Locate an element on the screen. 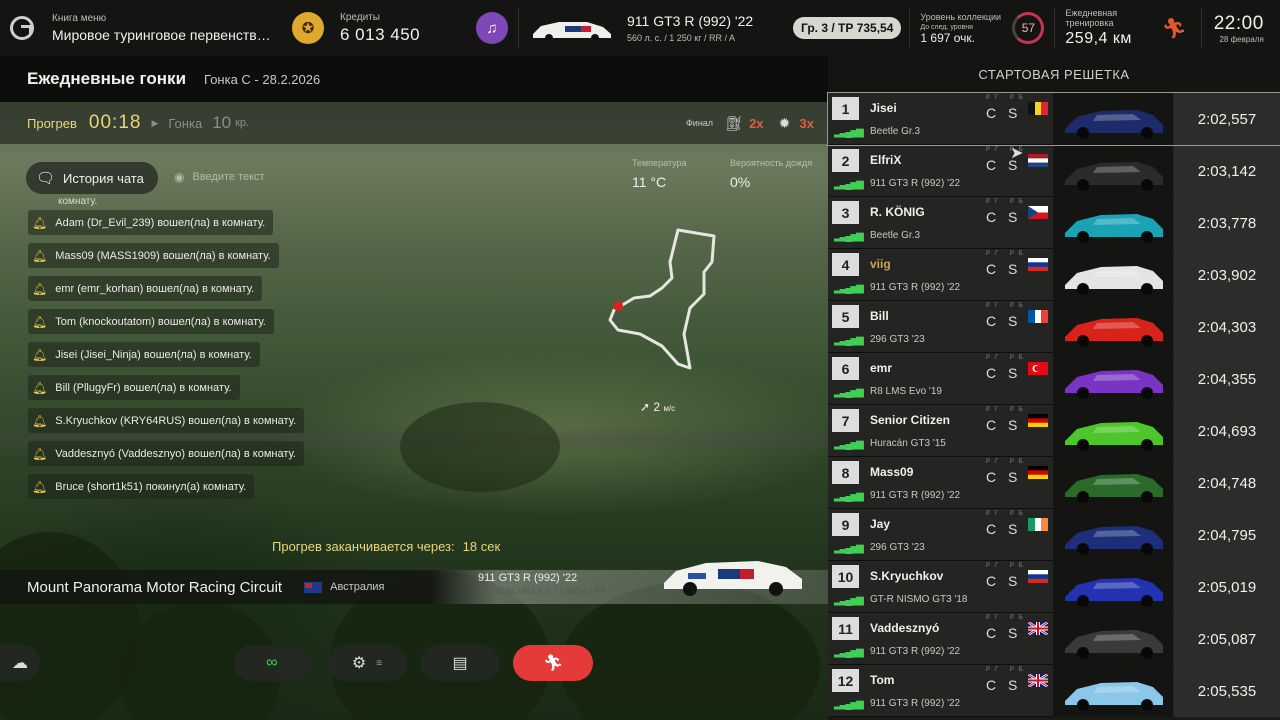 Image resolution: width=1280 pixels, height=720 pixels. notes-icon: ▤ is located at coordinates (460, 663).